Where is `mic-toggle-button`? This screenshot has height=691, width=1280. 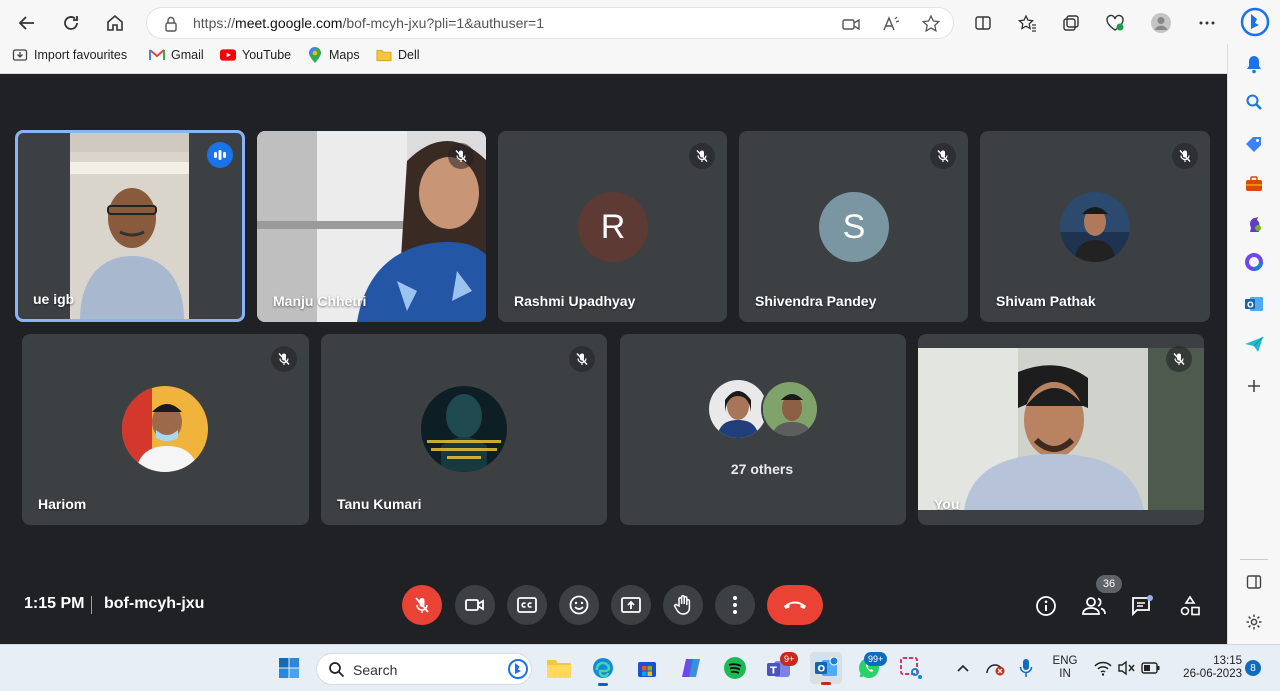 mic-toggle-button is located at coordinates (422, 605).